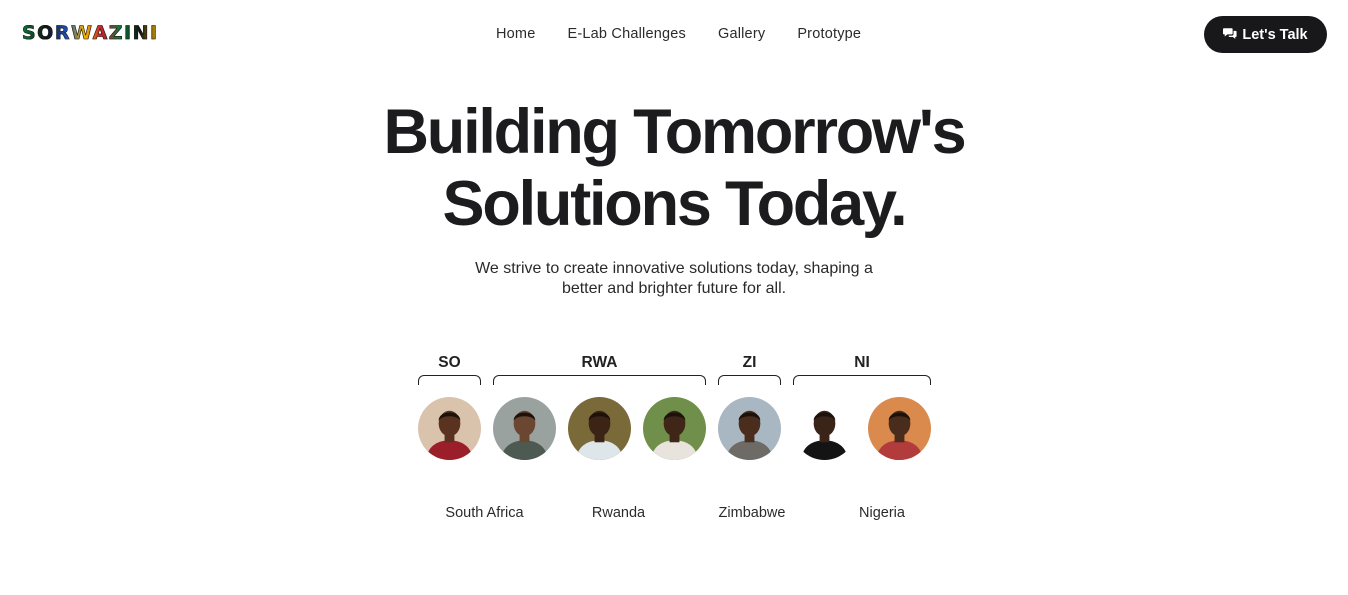  Describe the element at coordinates (675, 132) in the screenshot. I see `hero-title-line-1: Building Tomorrow's` at that location.